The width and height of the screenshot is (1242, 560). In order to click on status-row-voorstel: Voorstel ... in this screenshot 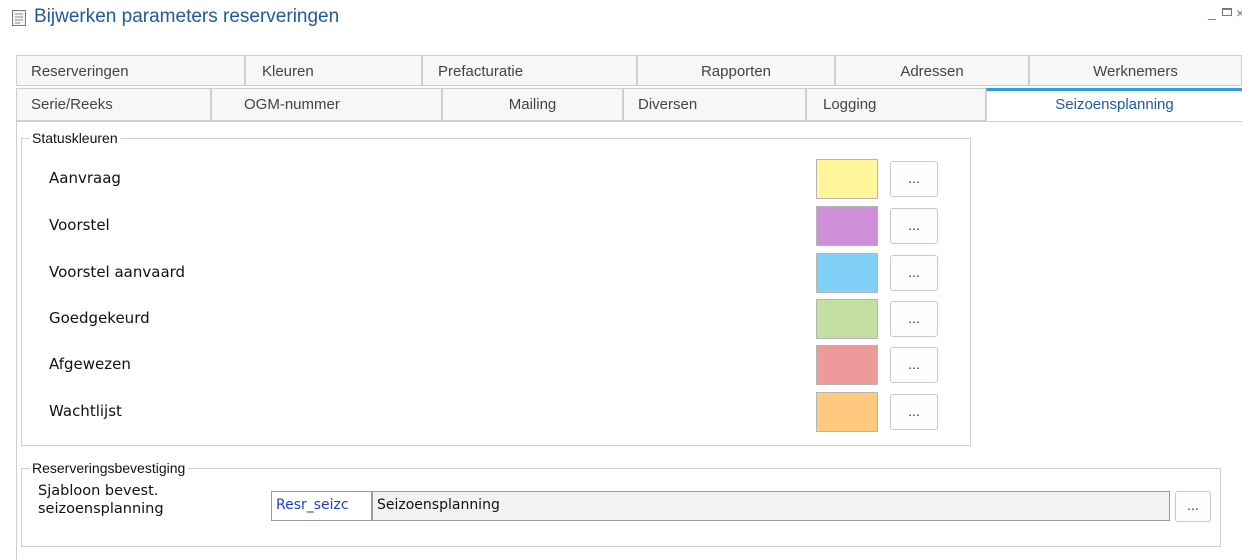, I will do `click(496, 226)`.